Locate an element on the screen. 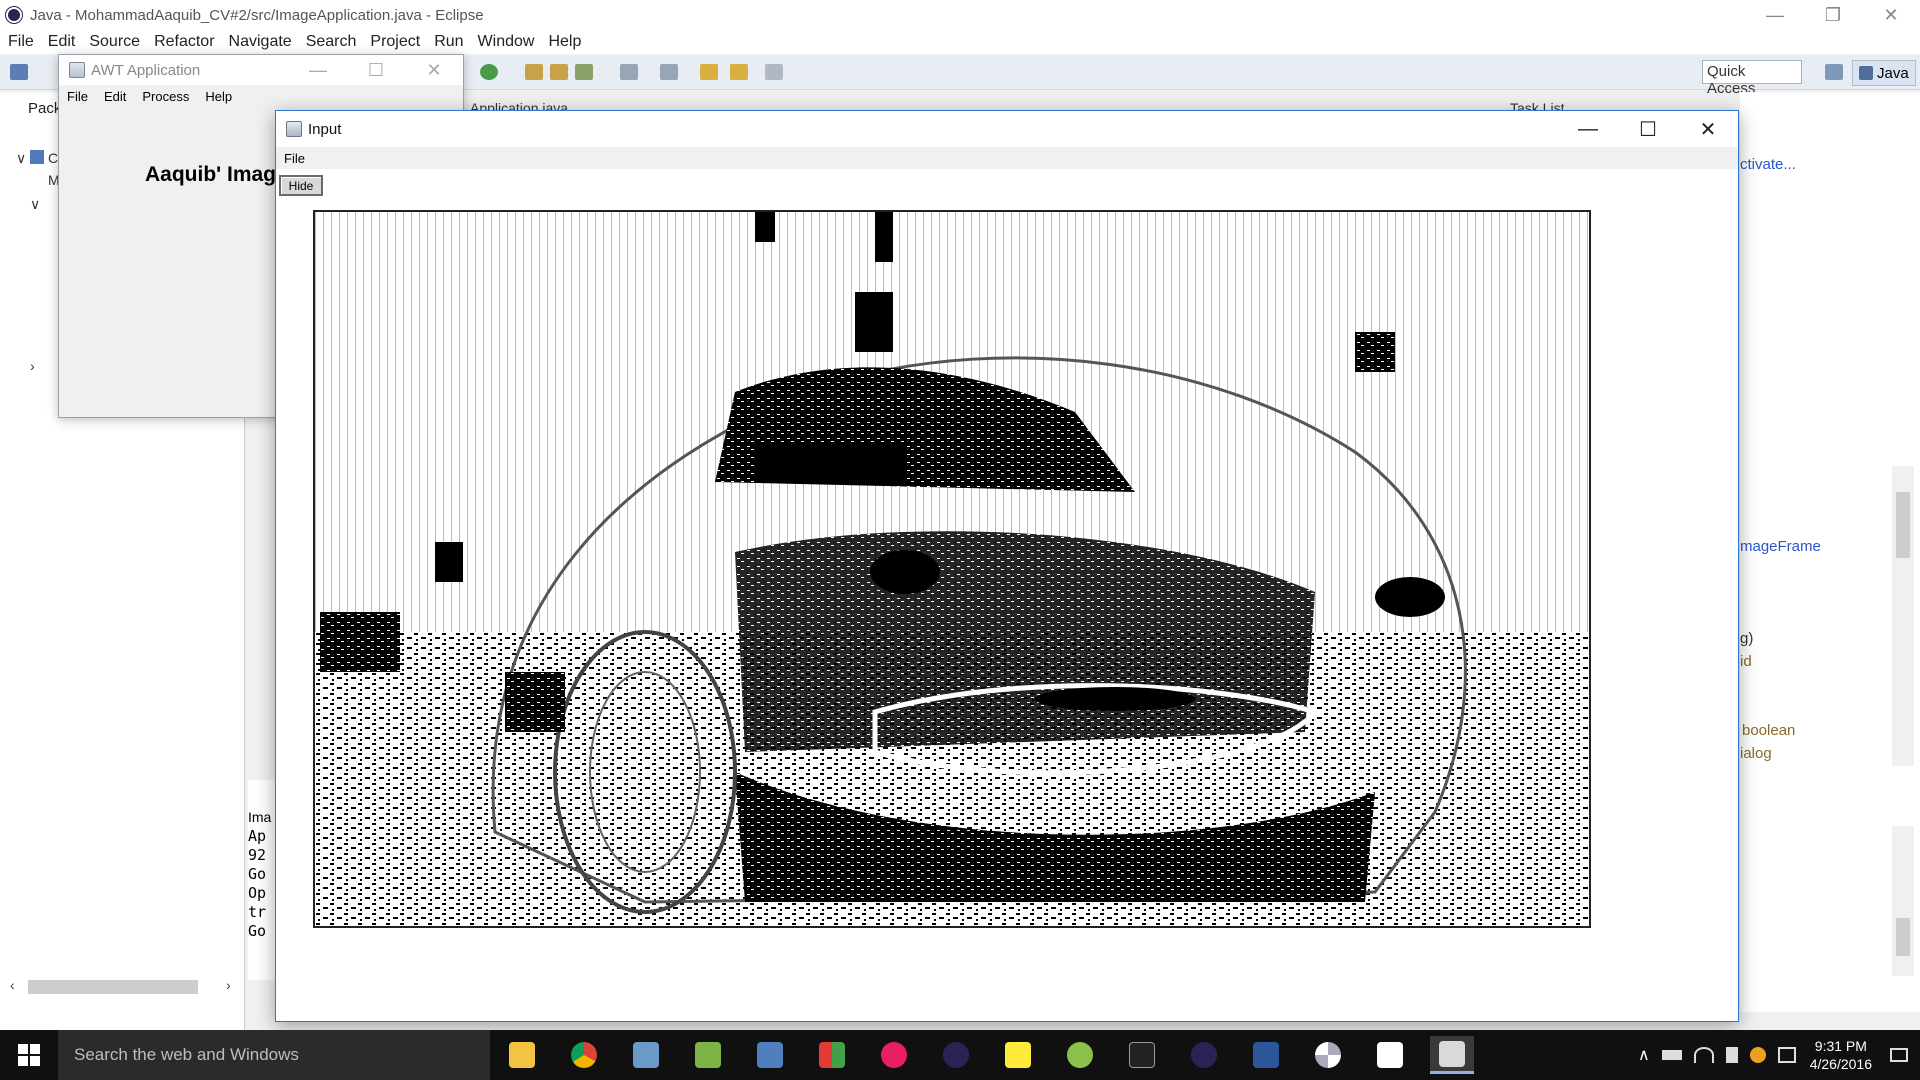 The image size is (1920, 1080). forward-icon is located at coordinates (774, 72).